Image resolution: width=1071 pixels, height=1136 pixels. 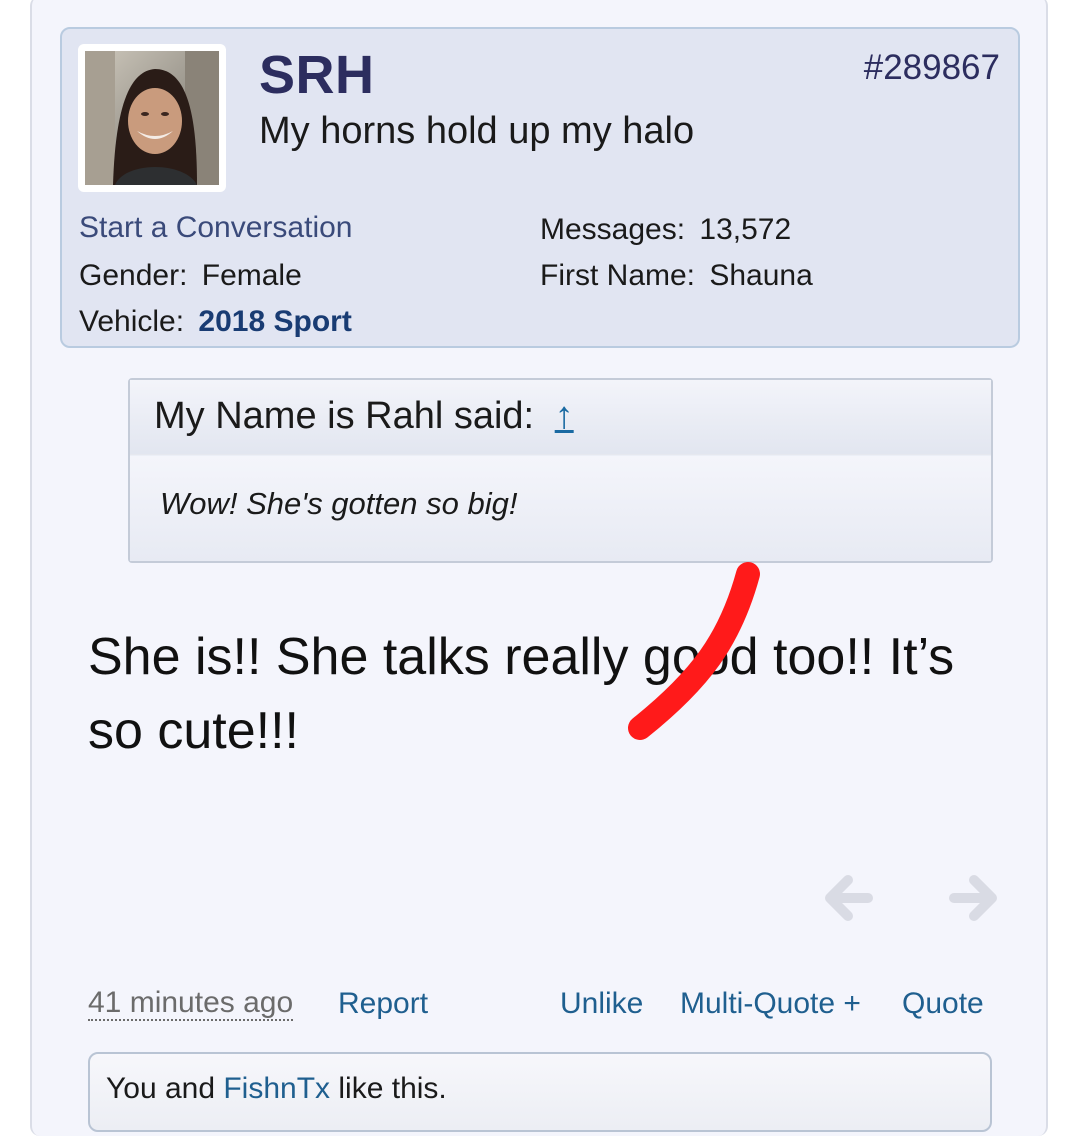 I want to click on quote-link: Quote, so click(x=943, y=1004).